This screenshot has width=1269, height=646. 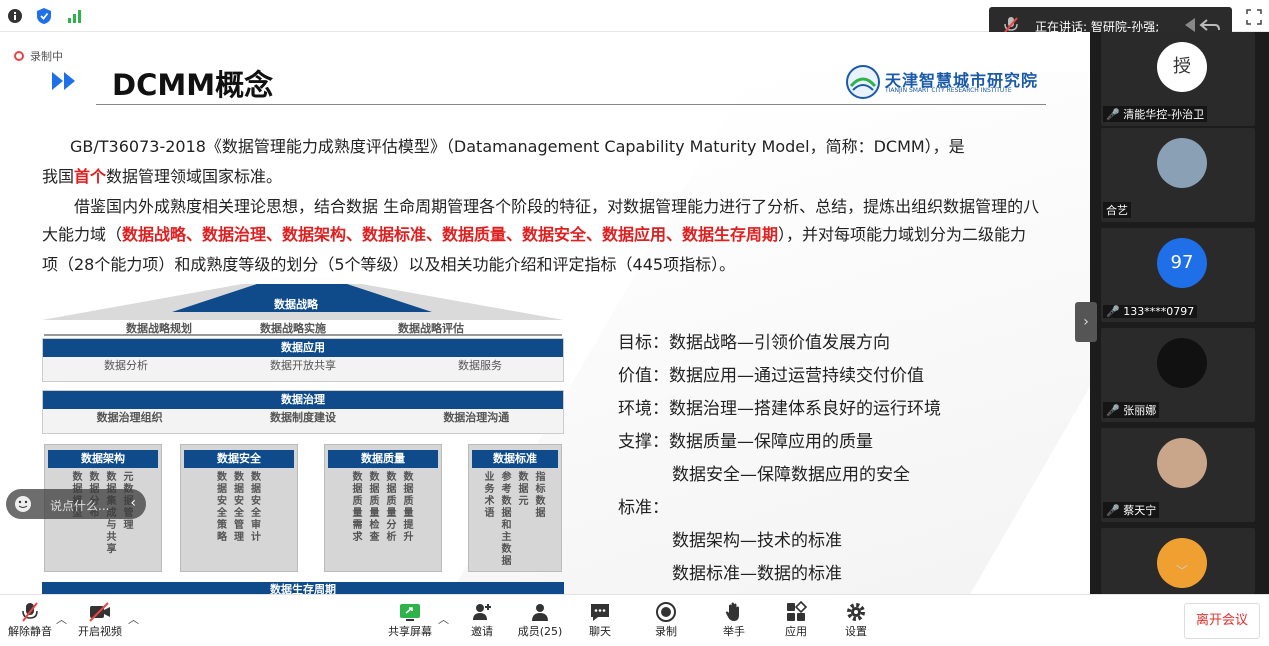 I want to click on recording-indicator: 录制中, so click(x=38, y=56).